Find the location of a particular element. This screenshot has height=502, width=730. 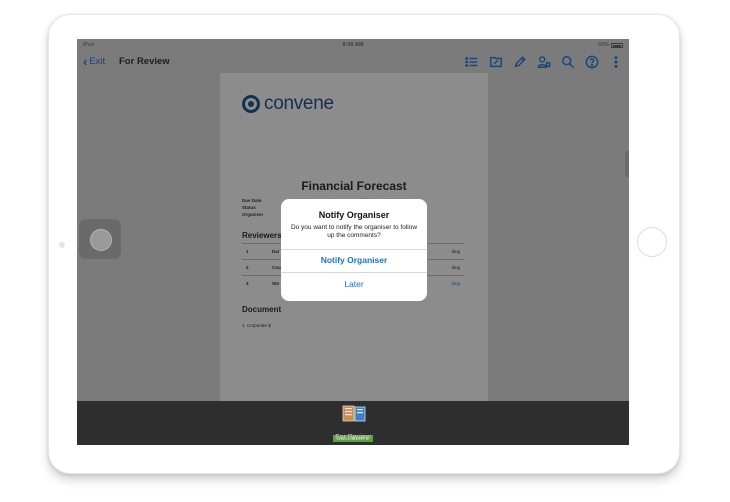

battery-status: 93% is located at coordinates (610, 45).